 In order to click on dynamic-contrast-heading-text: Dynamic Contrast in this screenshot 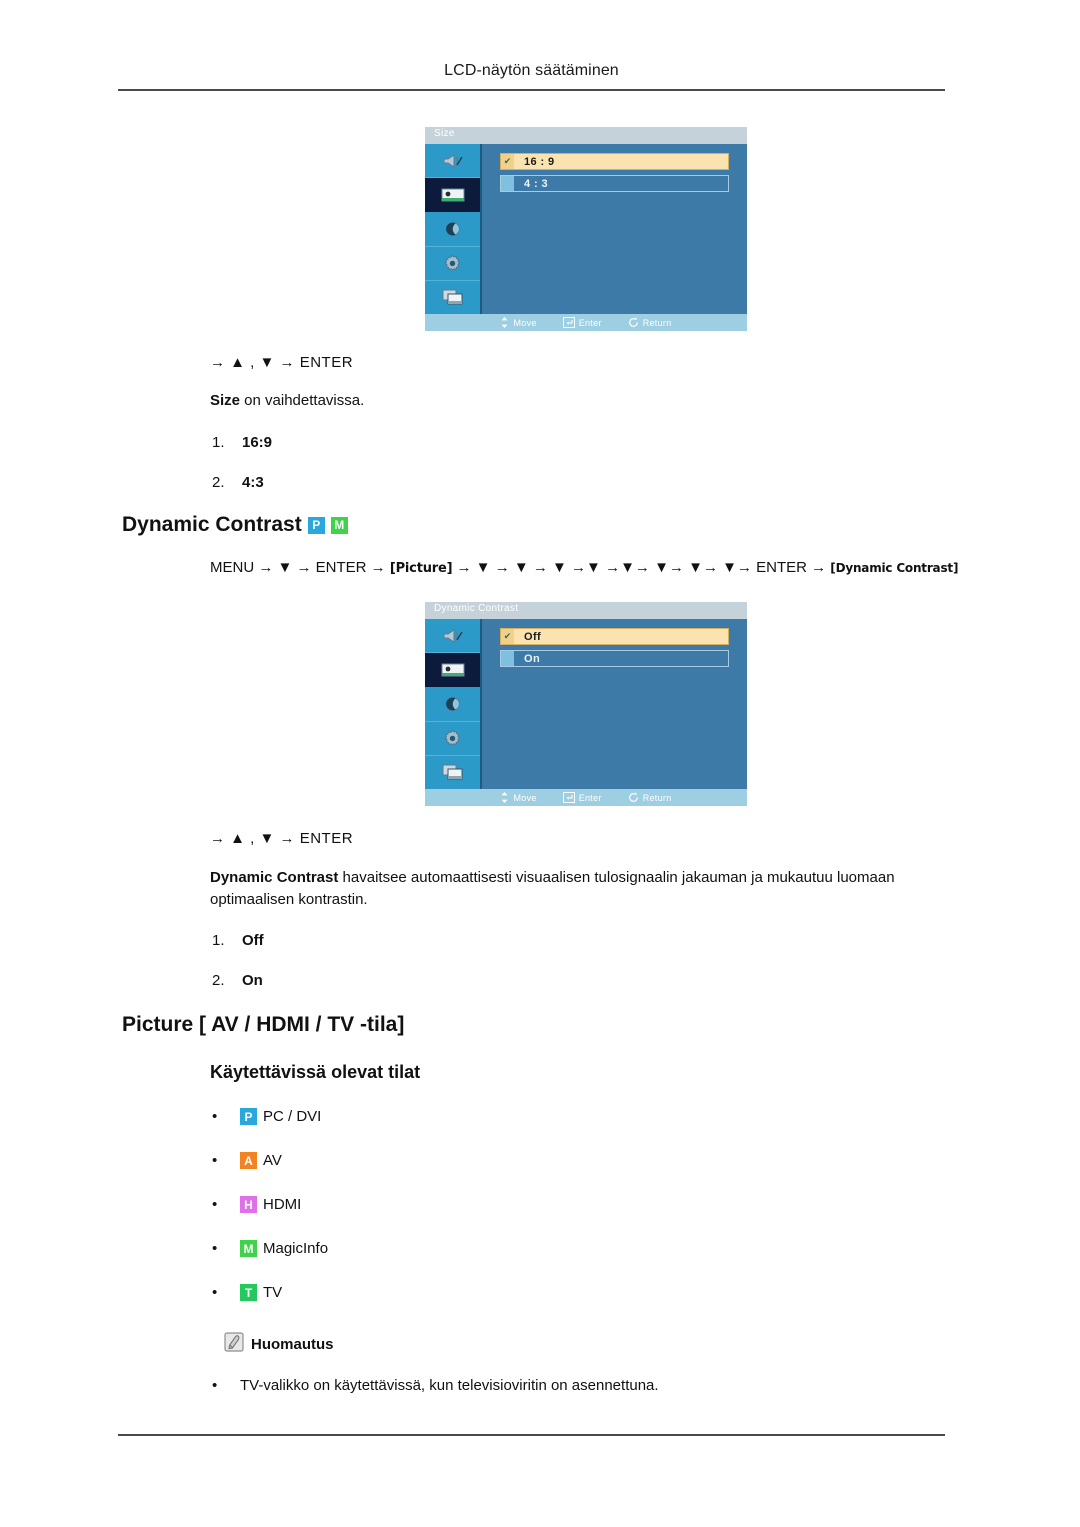, I will do `click(212, 524)`.